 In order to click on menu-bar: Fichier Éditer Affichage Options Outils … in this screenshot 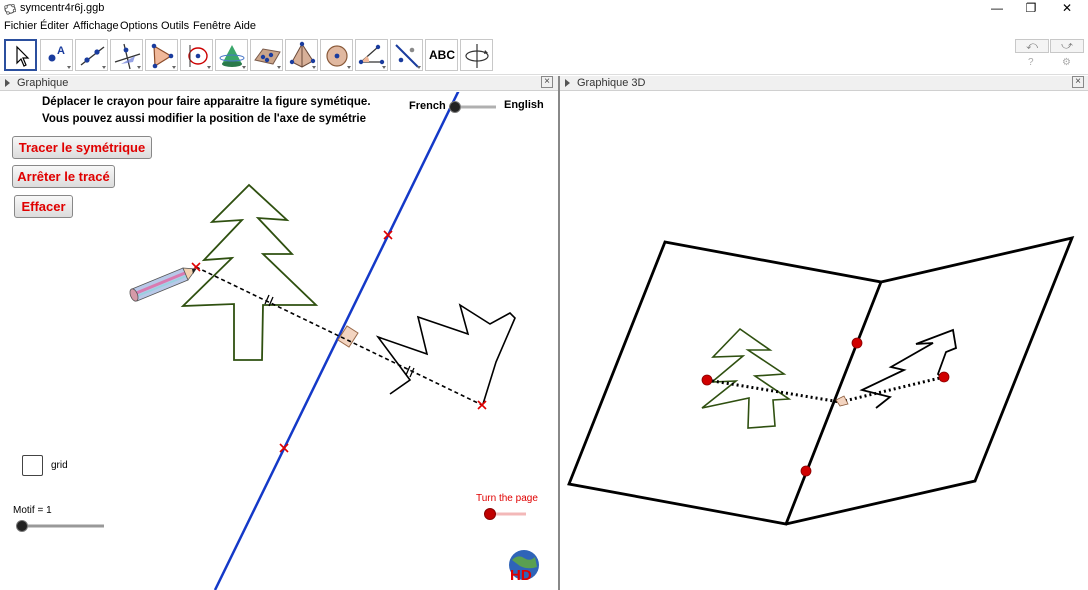, I will do `click(544, 26)`.